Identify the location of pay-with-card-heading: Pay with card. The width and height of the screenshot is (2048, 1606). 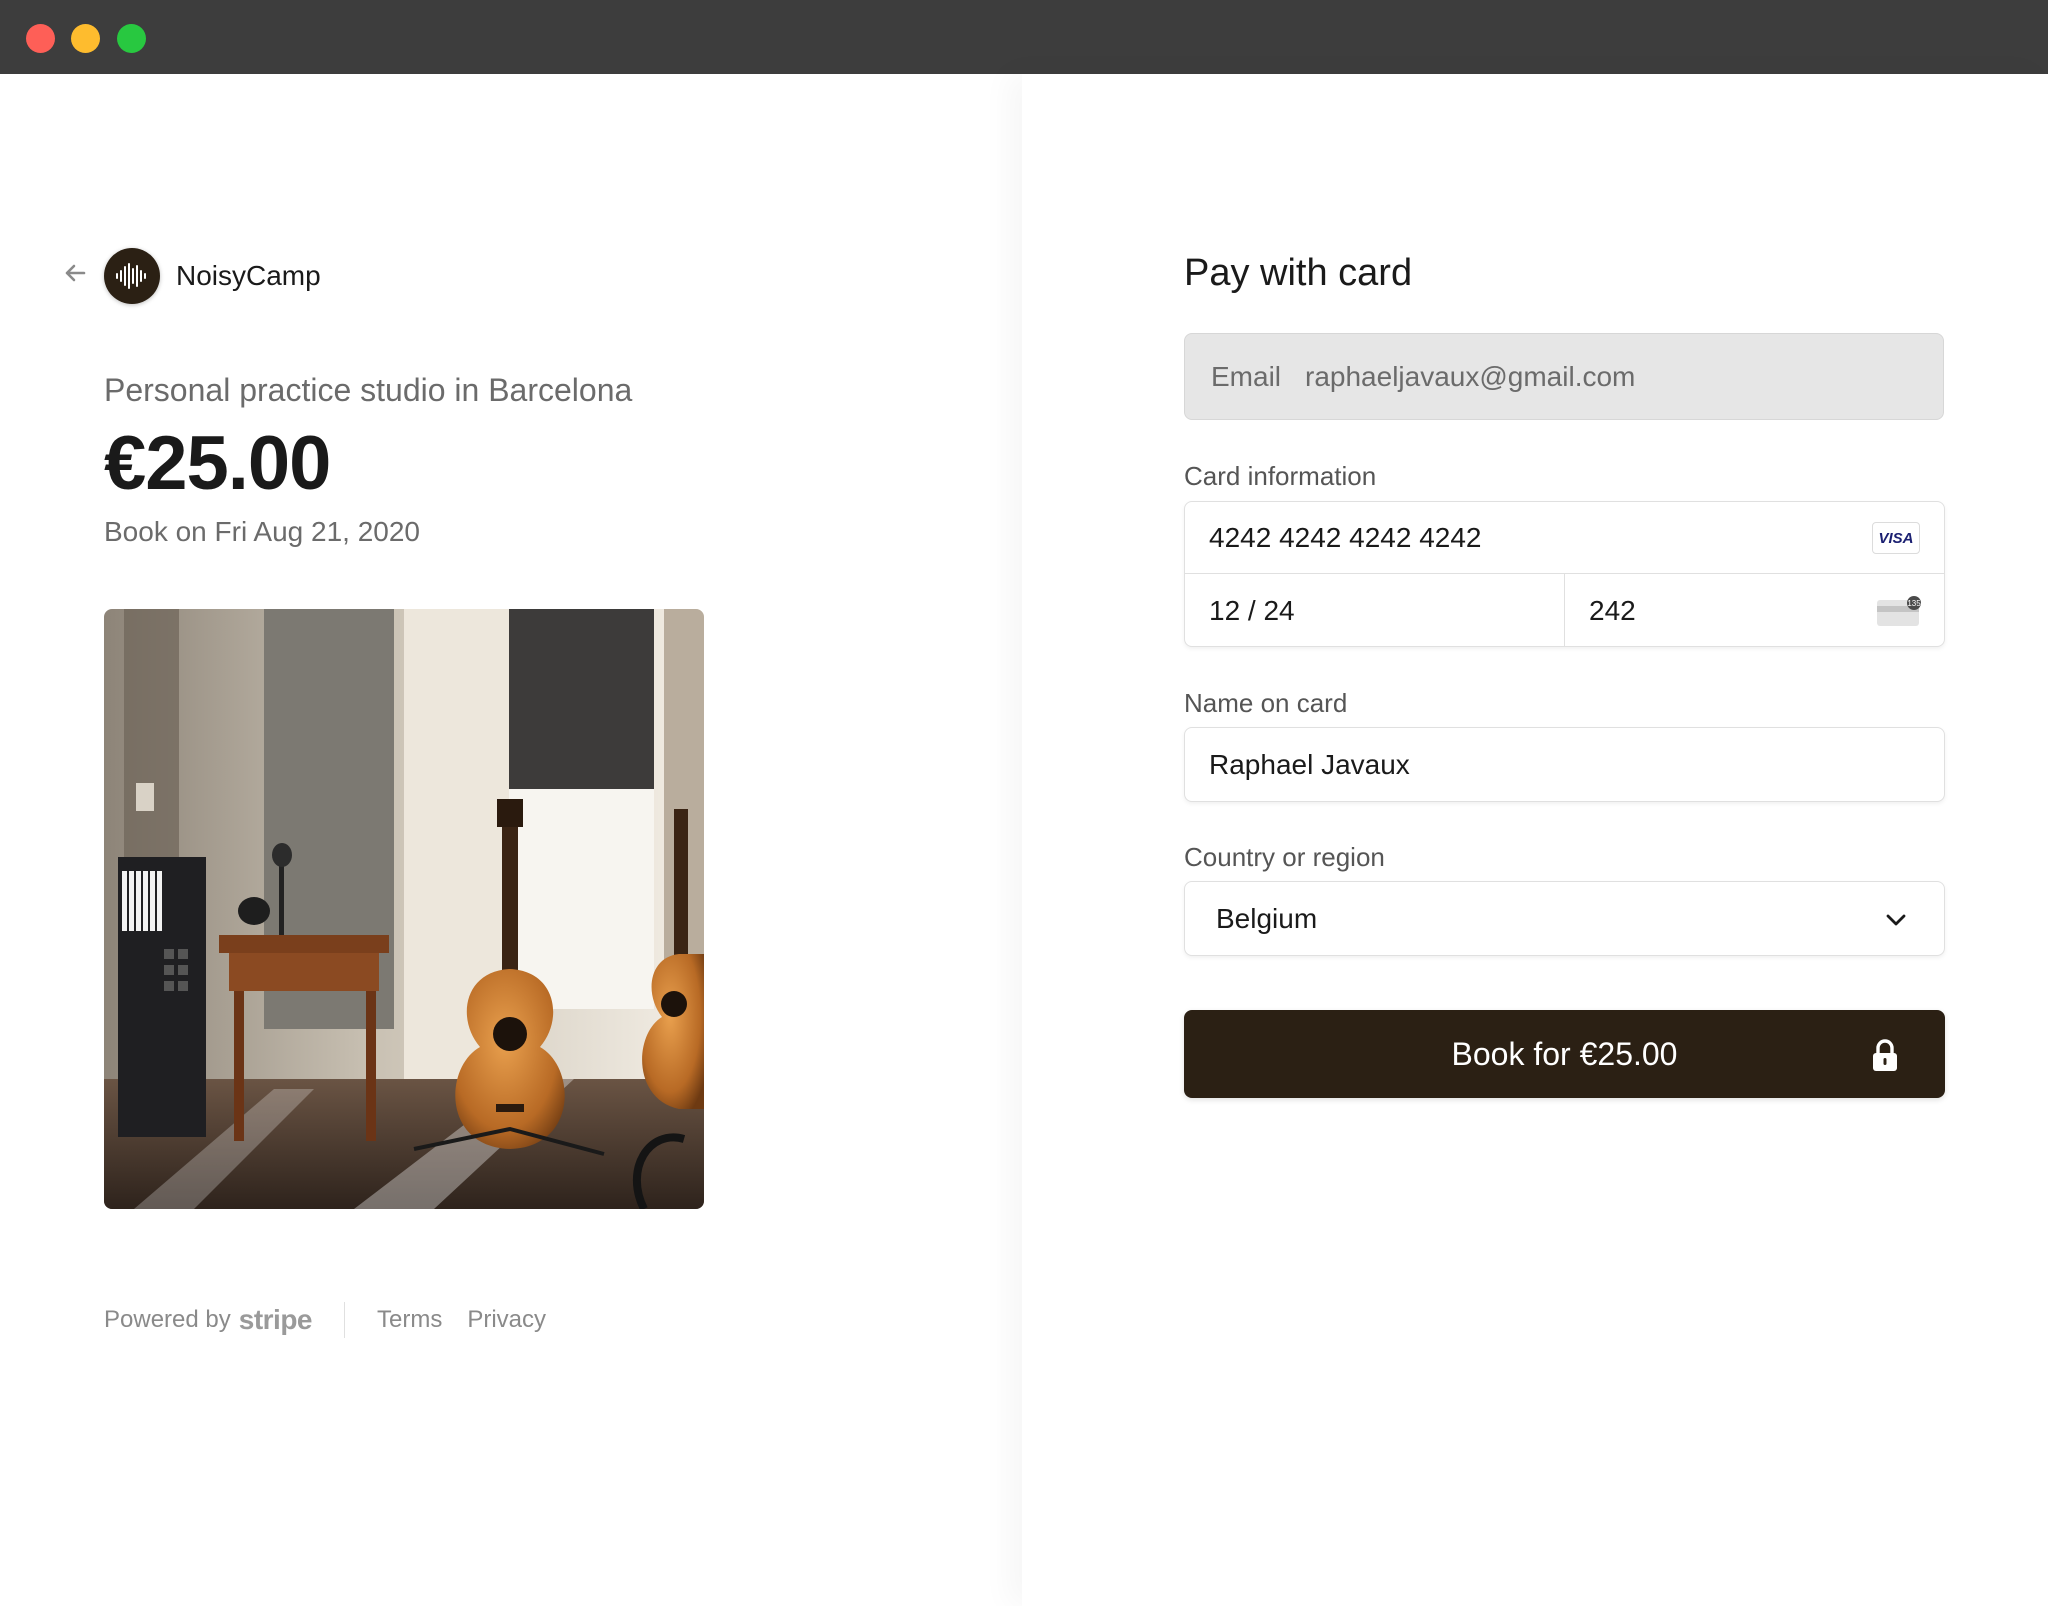
(1298, 273).